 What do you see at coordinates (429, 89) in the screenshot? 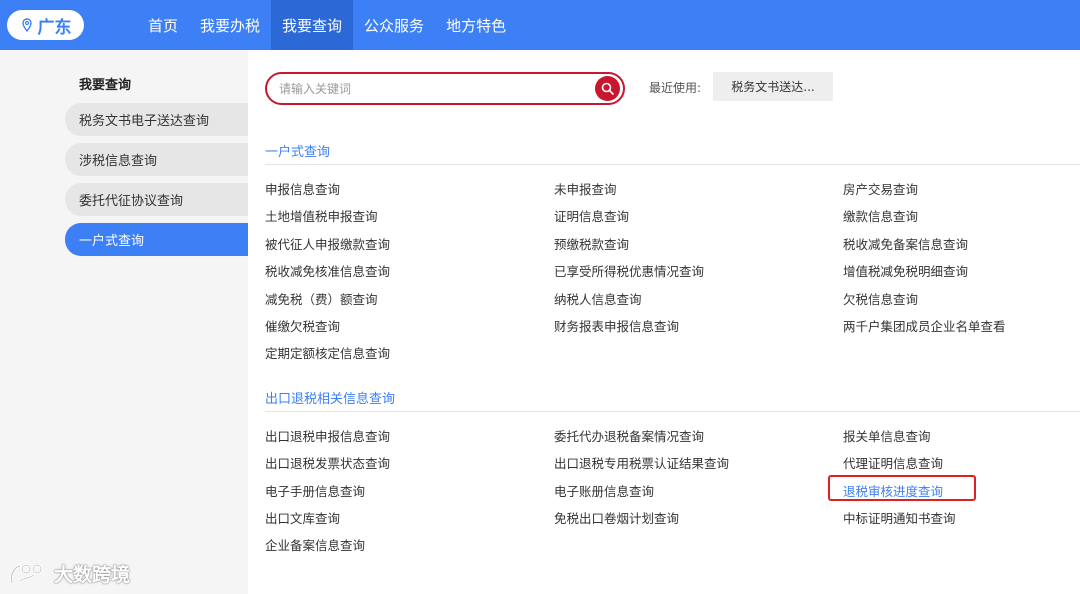
I see `search-input` at bounding box center [429, 89].